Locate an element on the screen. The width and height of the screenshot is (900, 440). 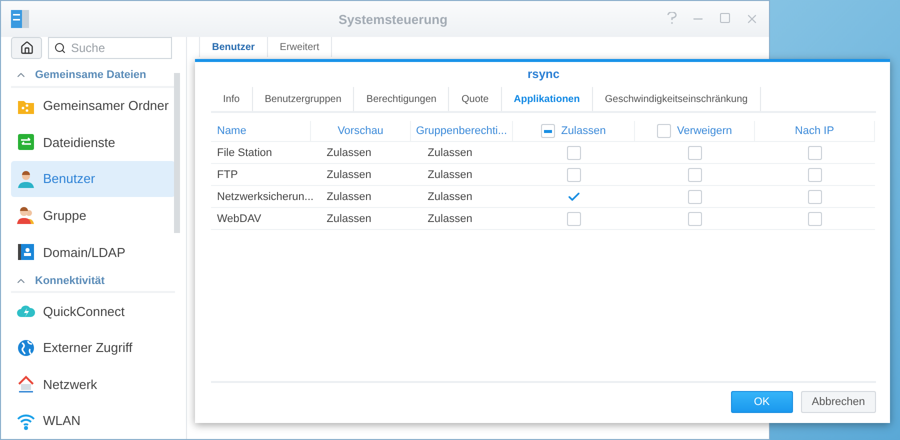
column-header: Vorschau is located at coordinates (361, 131).